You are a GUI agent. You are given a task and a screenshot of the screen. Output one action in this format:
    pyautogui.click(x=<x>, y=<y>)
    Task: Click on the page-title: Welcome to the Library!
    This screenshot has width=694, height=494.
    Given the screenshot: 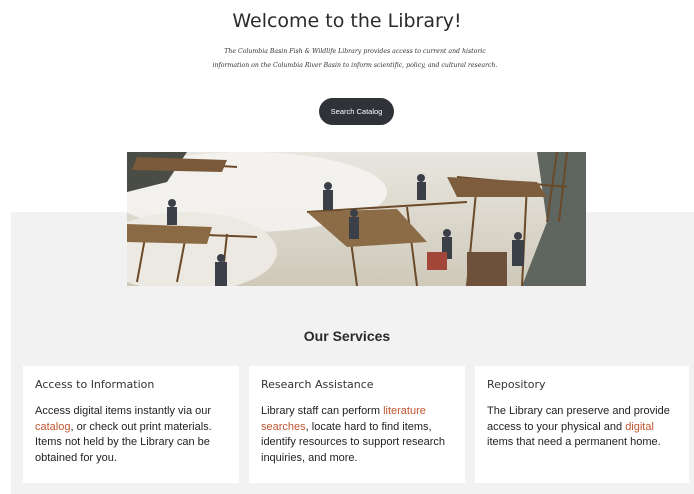 What is the action you would take?
    pyautogui.click(x=347, y=21)
    